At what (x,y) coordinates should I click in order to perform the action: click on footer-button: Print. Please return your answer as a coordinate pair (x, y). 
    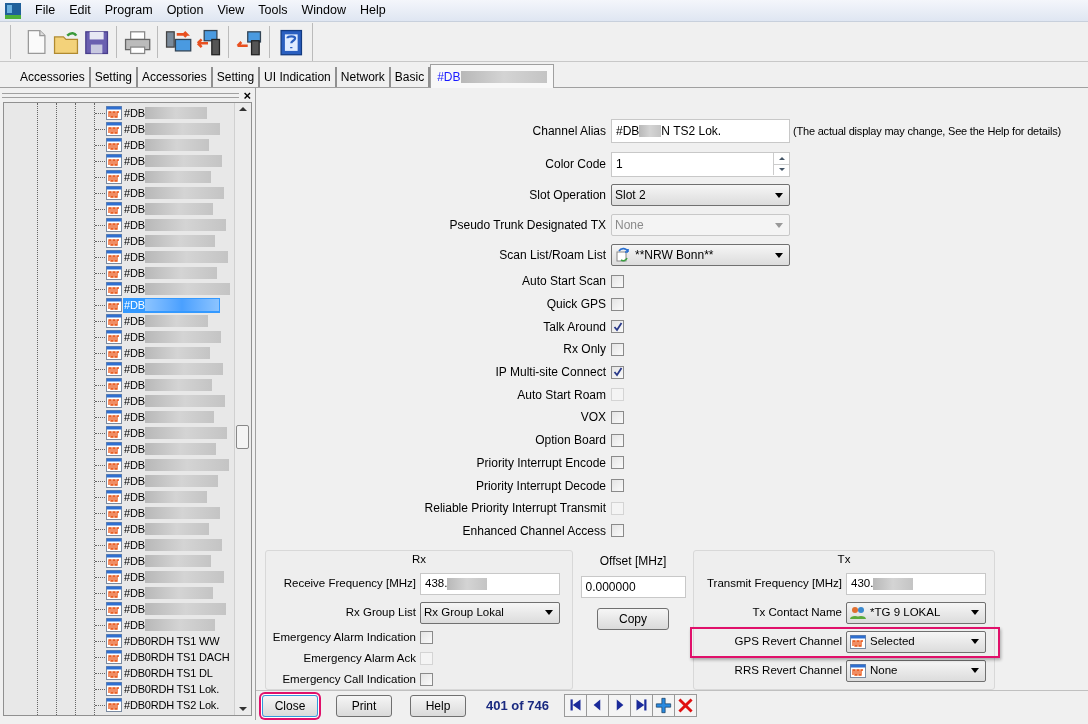
    Looking at the image, I should click on (364, 705).